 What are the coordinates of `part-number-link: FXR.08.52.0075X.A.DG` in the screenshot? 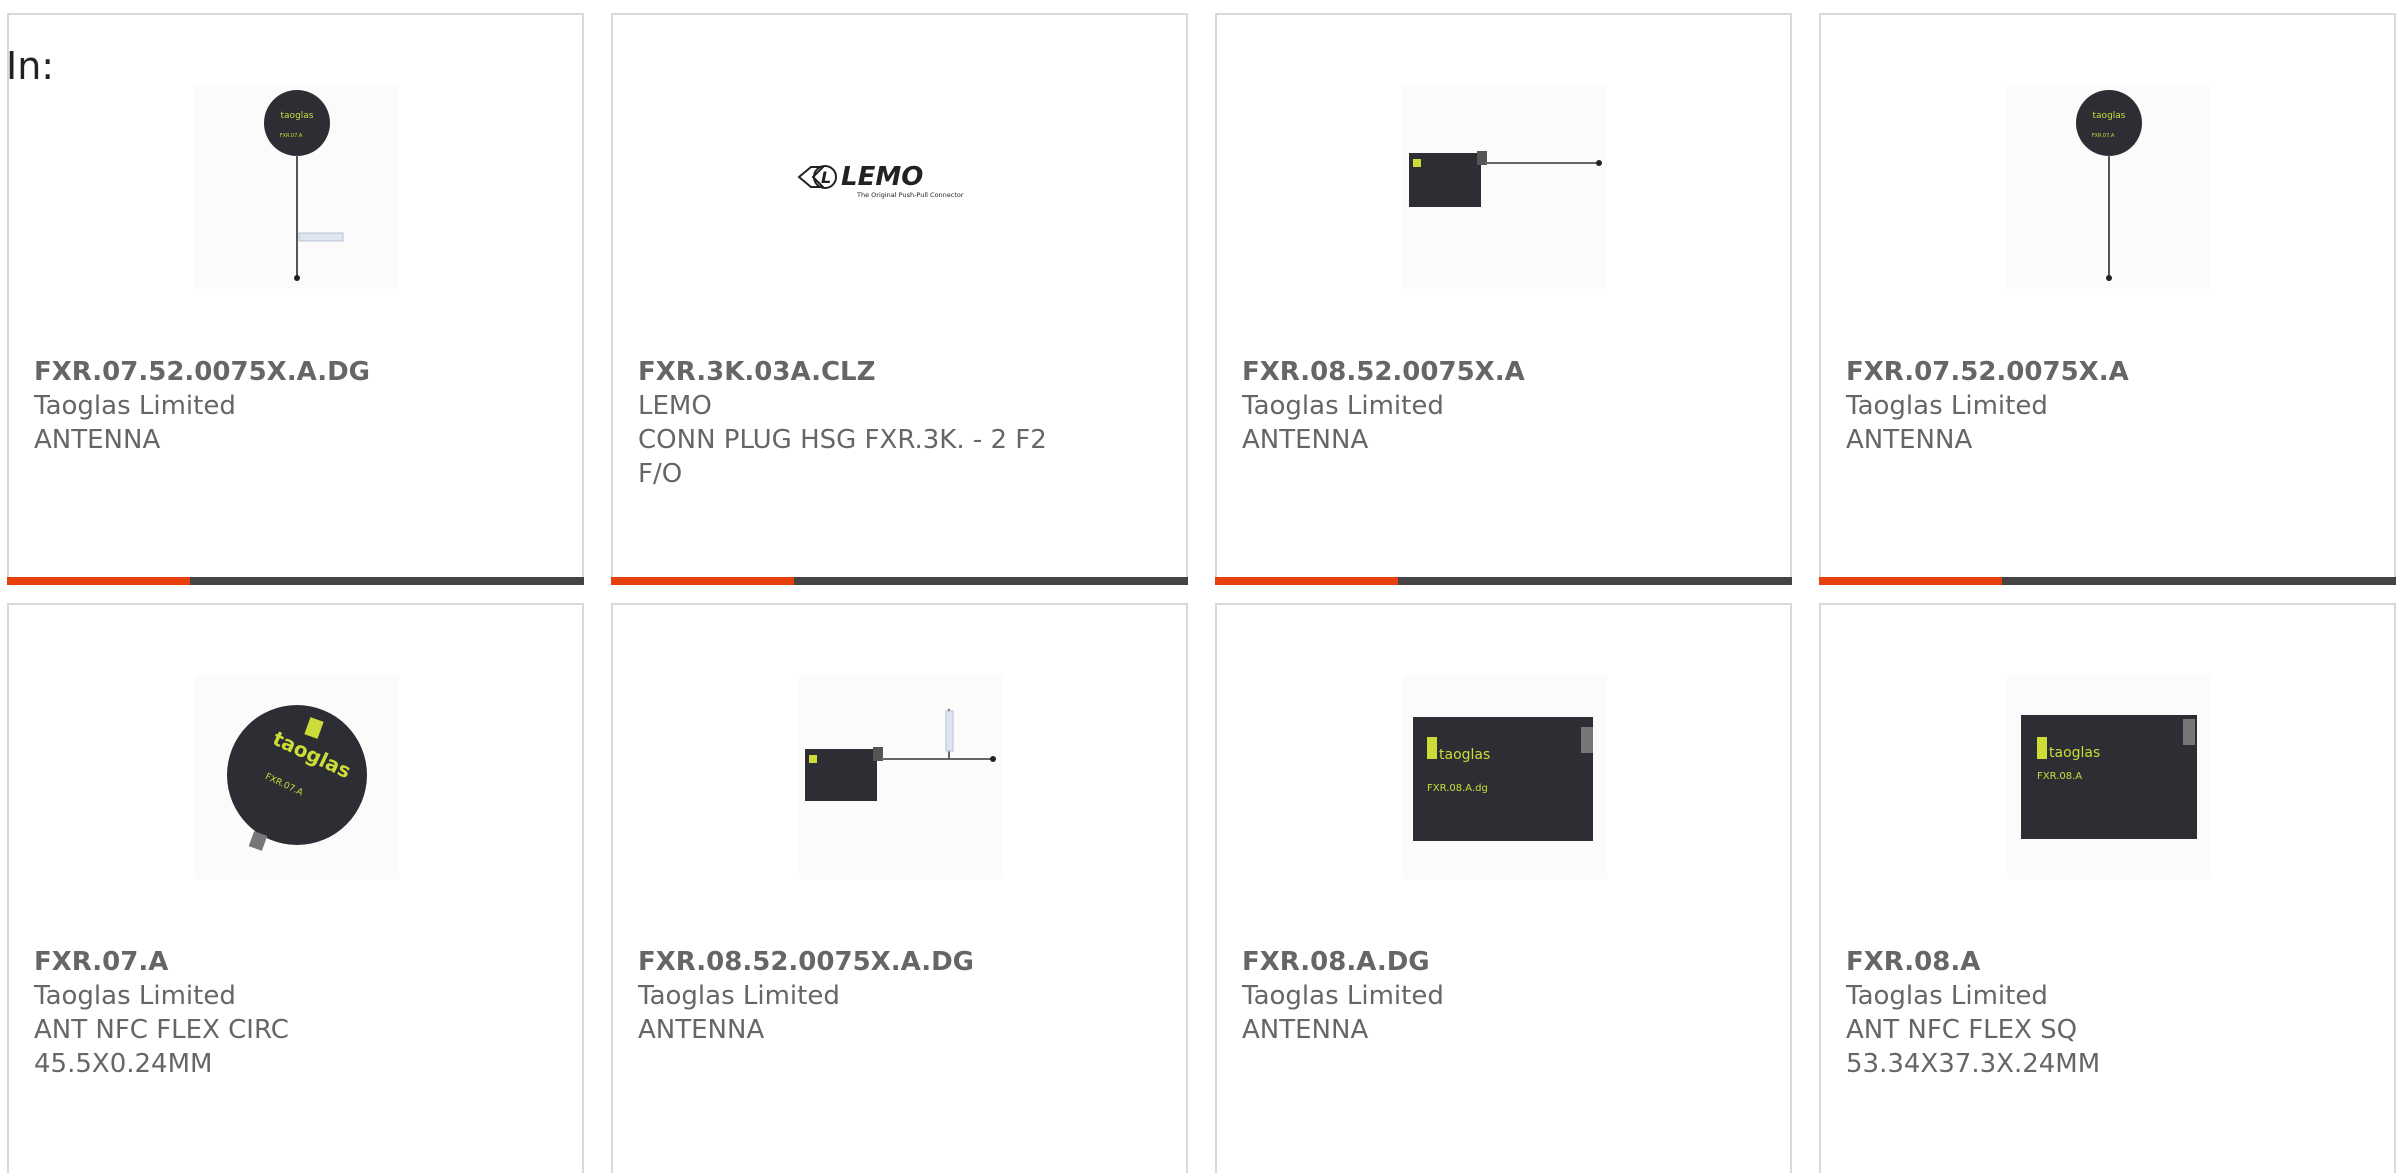 It's located at (898, 962).